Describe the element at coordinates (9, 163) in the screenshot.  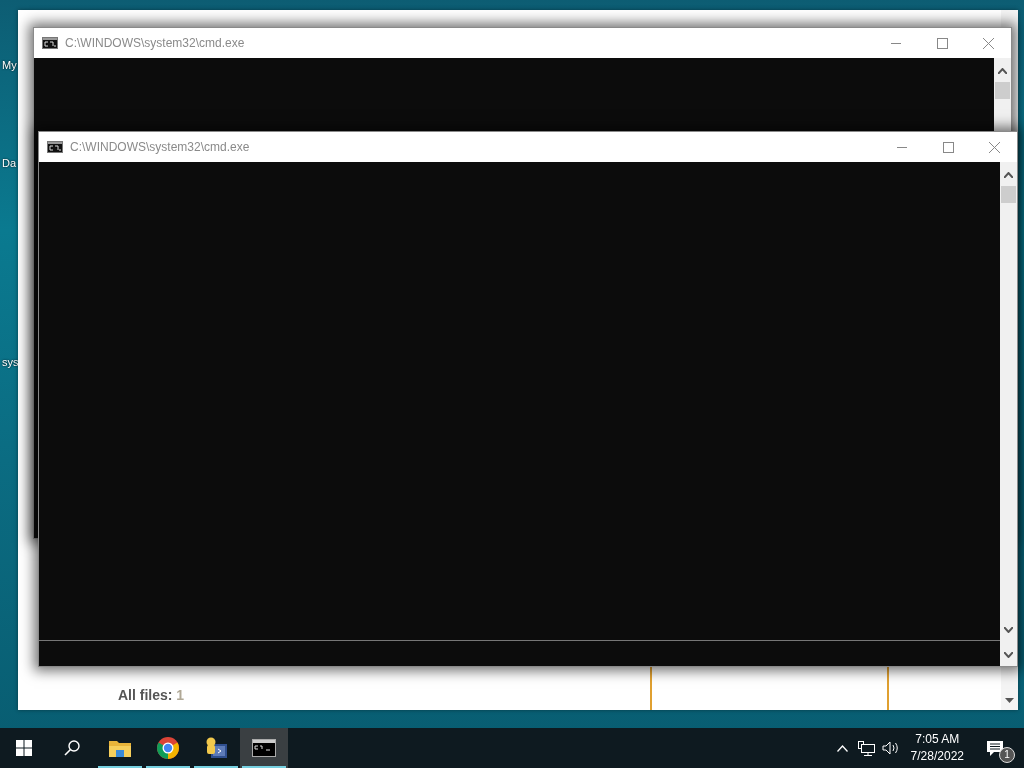
I see `desktop-icon-label: Da` at that location.